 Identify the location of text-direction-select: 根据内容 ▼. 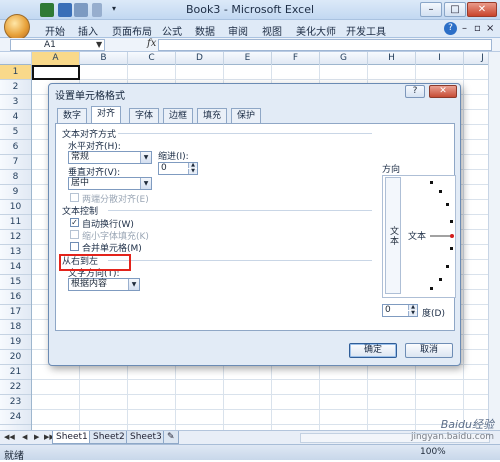
(104, 284).